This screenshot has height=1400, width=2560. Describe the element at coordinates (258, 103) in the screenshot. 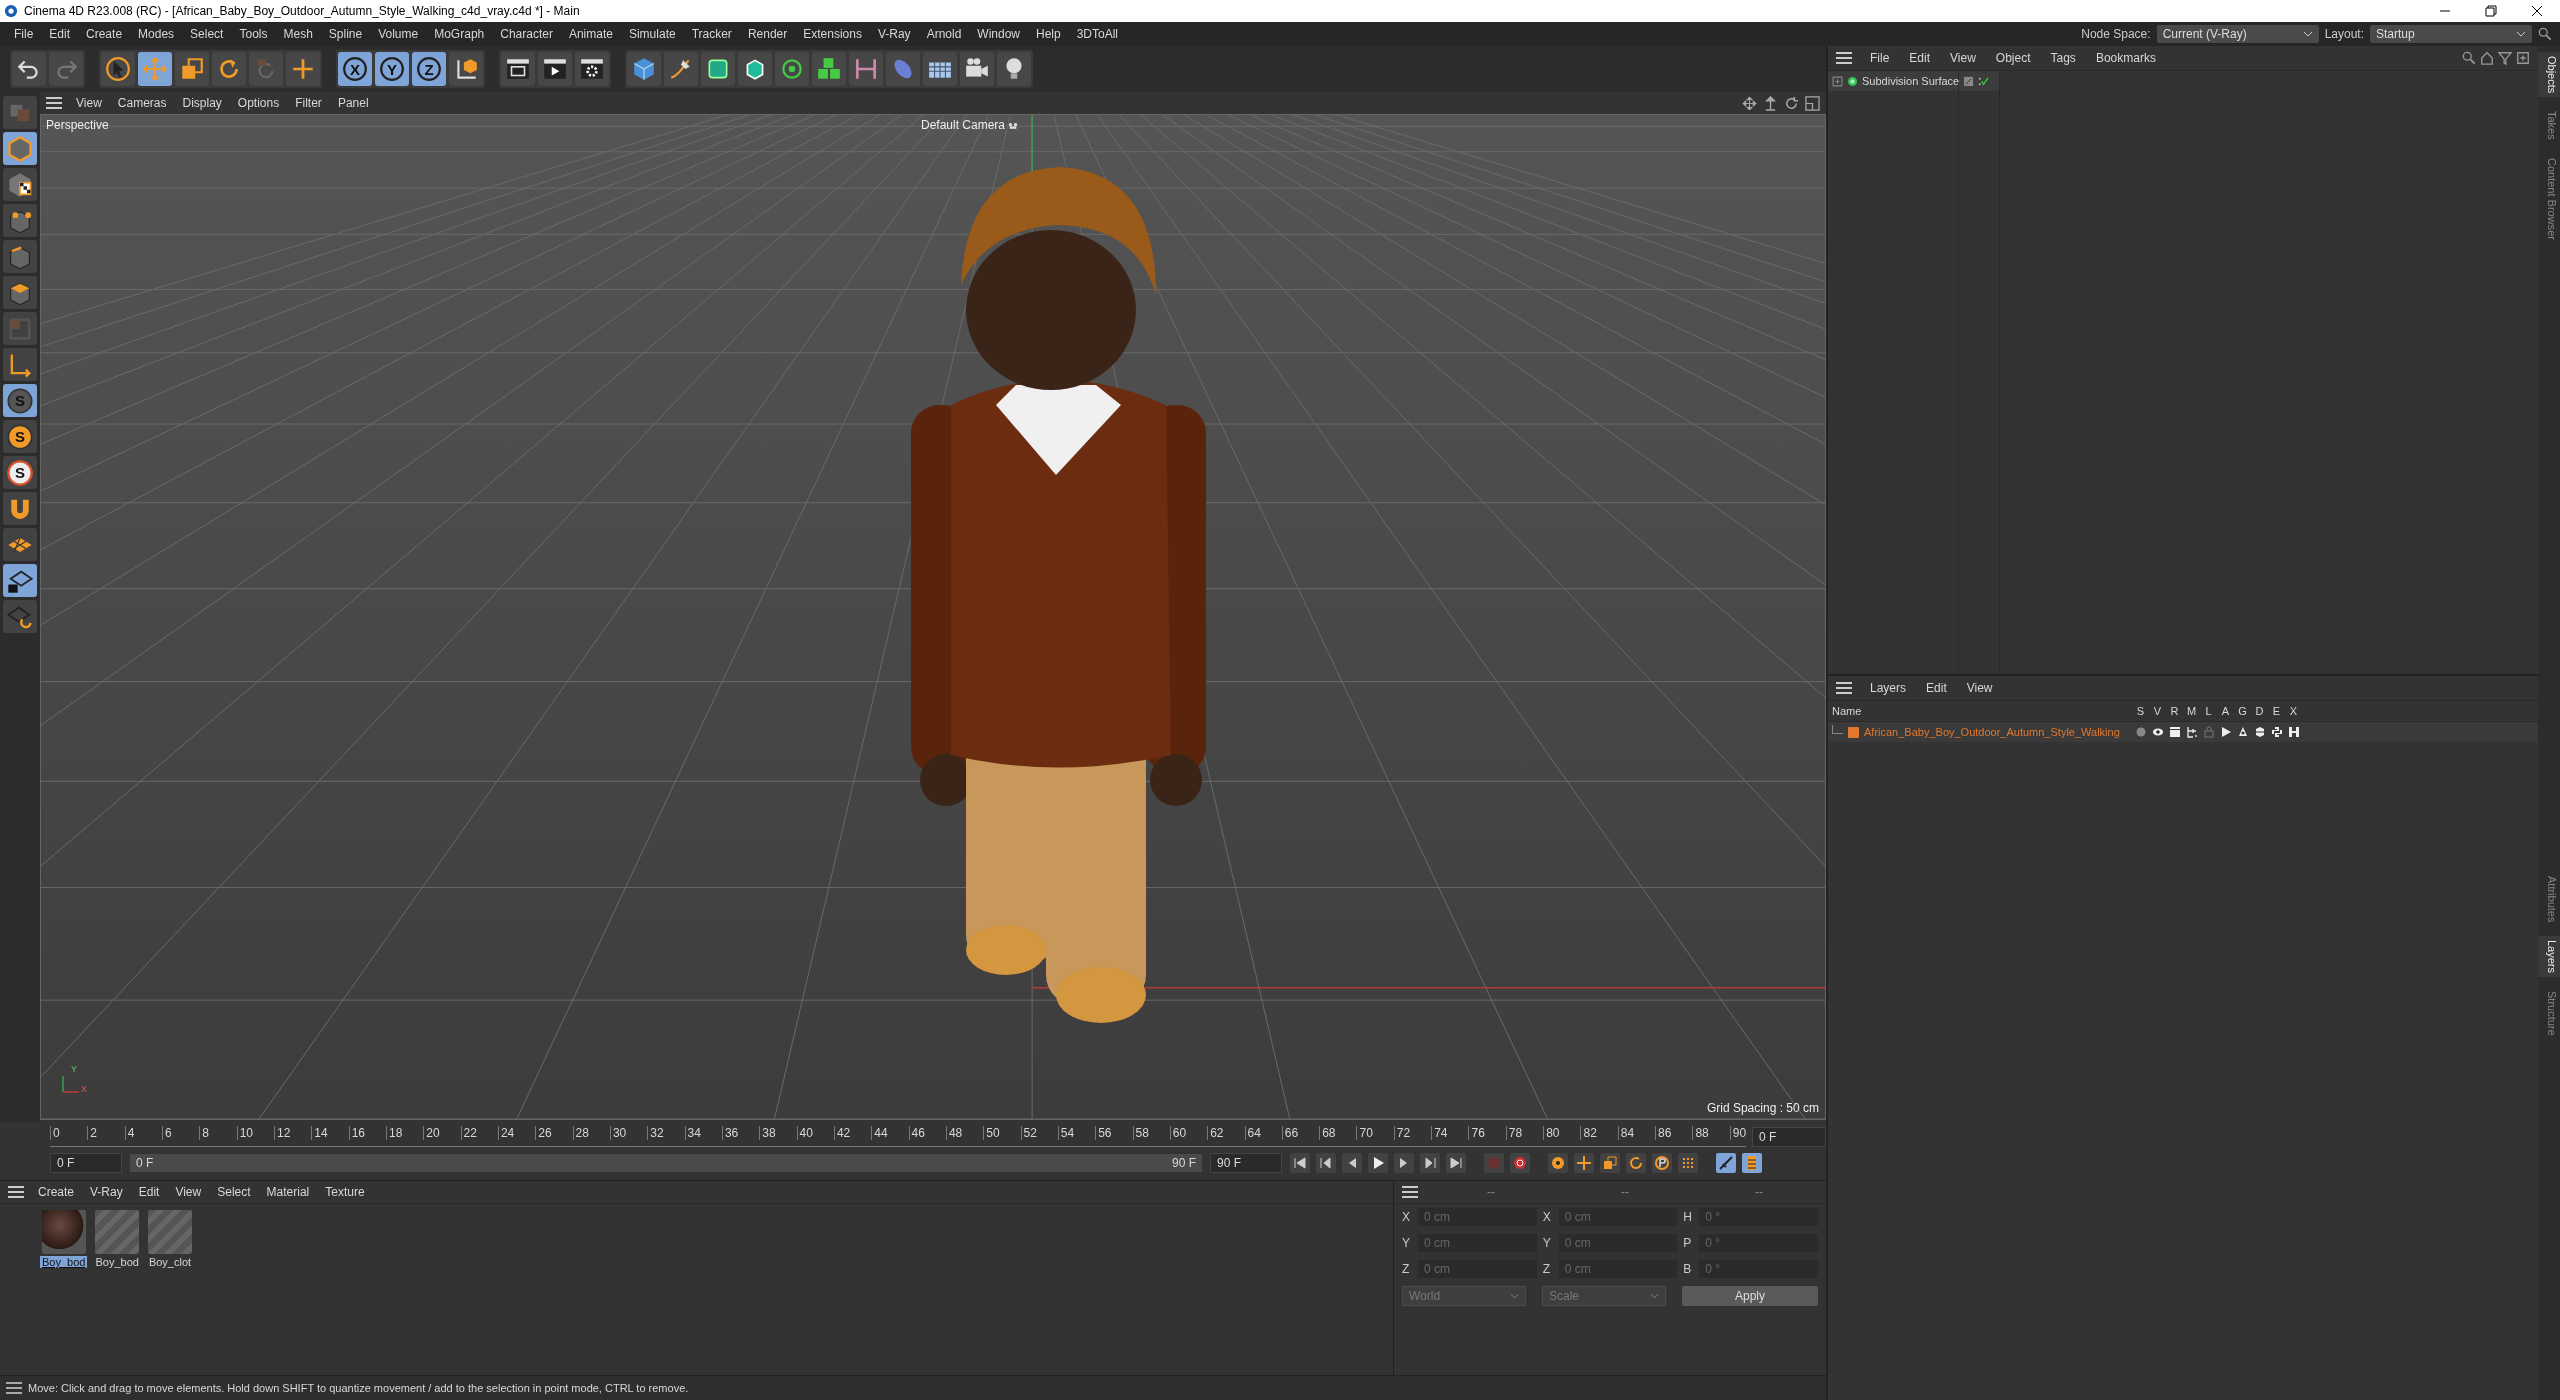

I see `viewport-menu-item: Options` at that location.